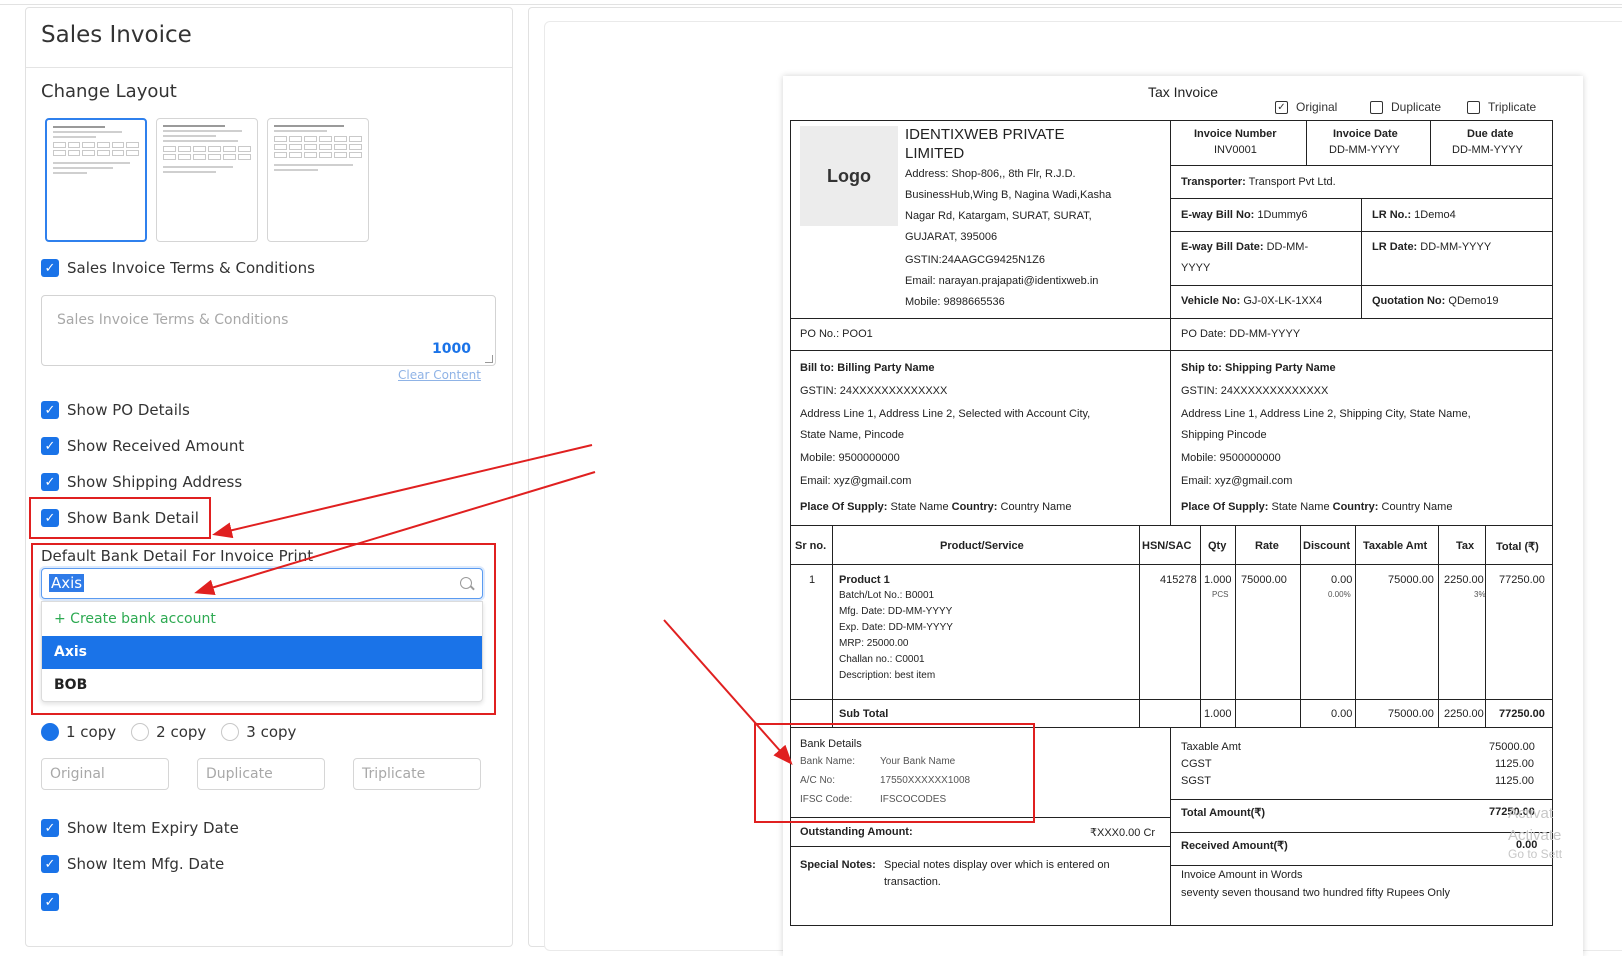 The width and height of the screenshot is (1622, 956). Describe the element at coordinates (489, 359) in the screenshot. I see `resize-grip-icon` at that location.